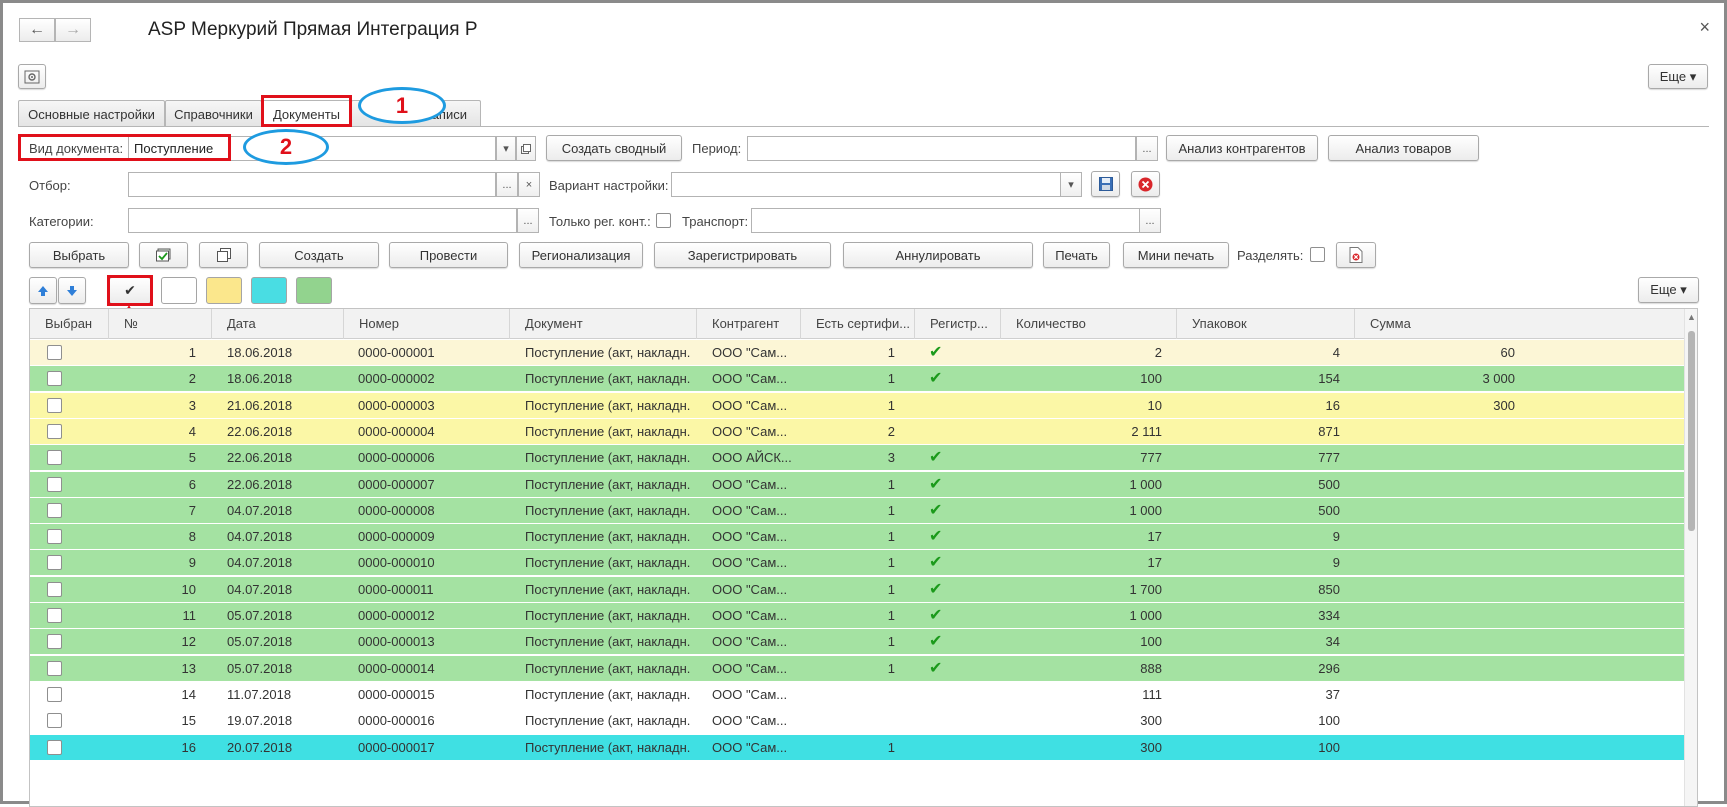  What do you see at coordinates (1176, 255) in the screenshot?
I see `mini-print-button: Мини печать` at bounding box center [1176, 255].